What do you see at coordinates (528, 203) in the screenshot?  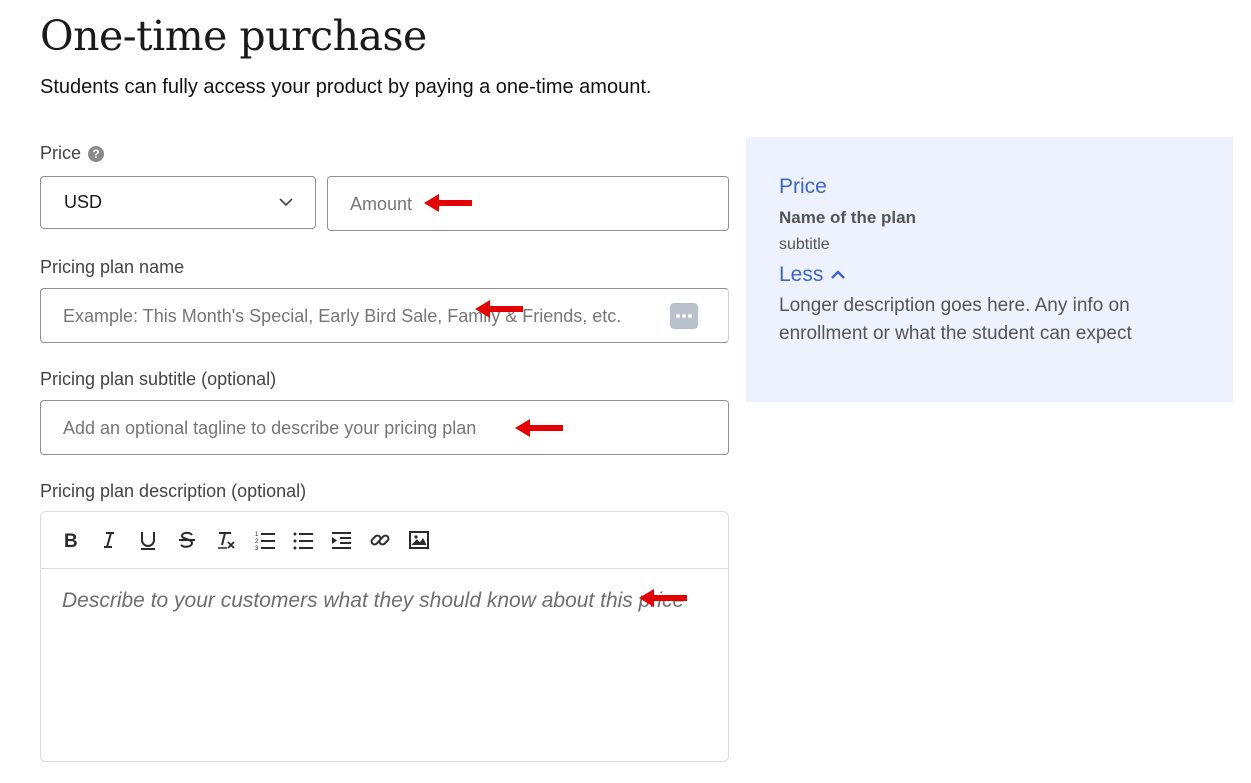 I see `amount-input: Amount` at bounding box center [528, 203].